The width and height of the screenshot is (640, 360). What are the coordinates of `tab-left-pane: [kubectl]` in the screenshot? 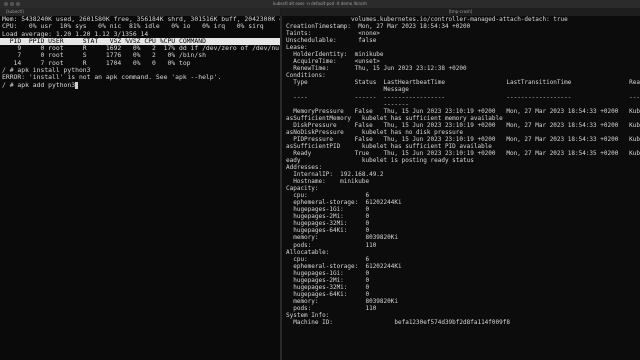 It's located at (140, 12).